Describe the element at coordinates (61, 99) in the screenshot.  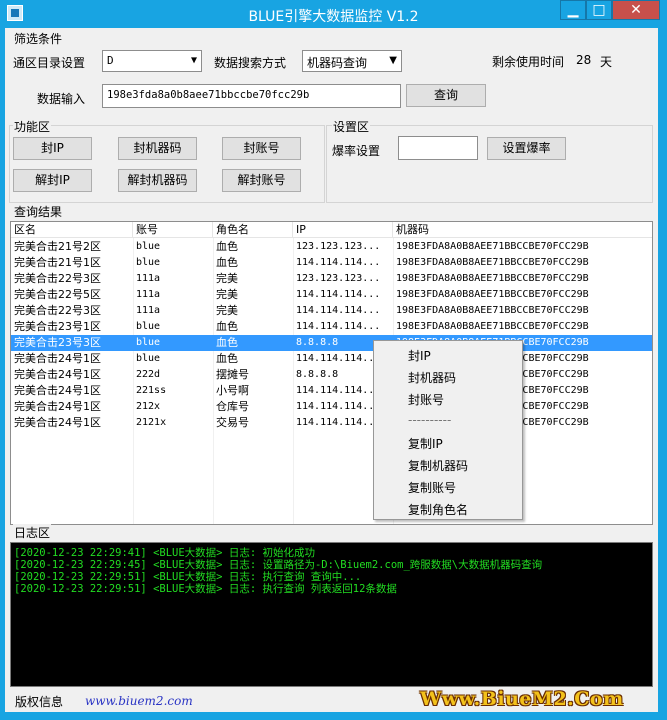
I see `data-input-label: 数据输入` at that location.